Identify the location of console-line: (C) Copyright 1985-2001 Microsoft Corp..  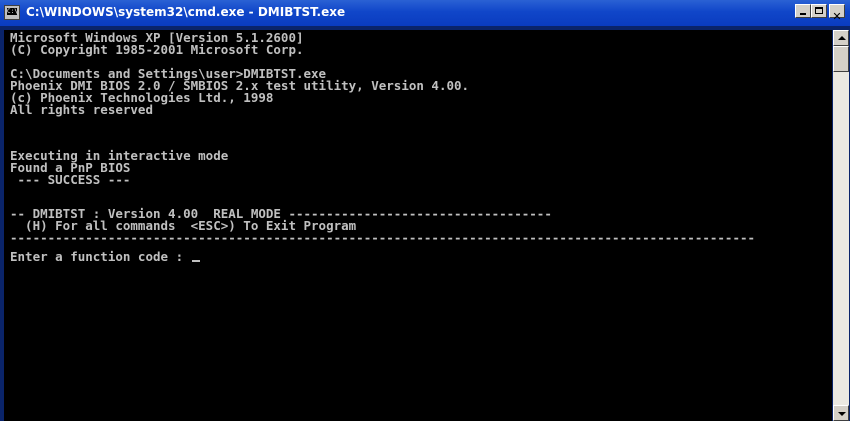
(157, 49).